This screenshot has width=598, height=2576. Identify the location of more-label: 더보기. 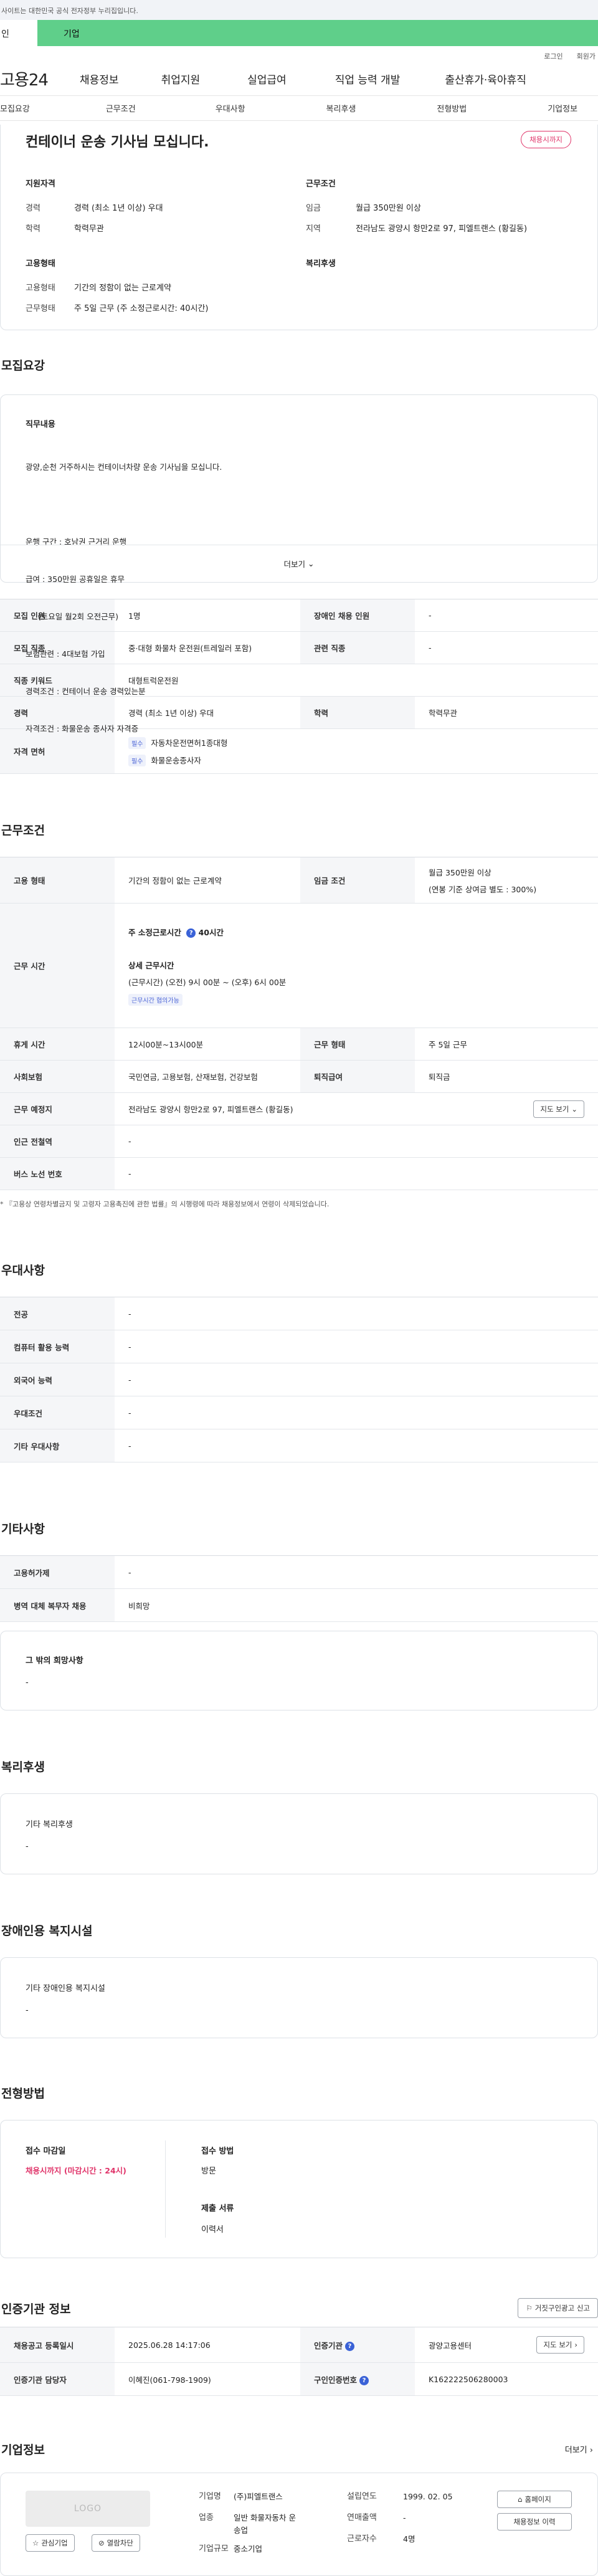
(294, 564).